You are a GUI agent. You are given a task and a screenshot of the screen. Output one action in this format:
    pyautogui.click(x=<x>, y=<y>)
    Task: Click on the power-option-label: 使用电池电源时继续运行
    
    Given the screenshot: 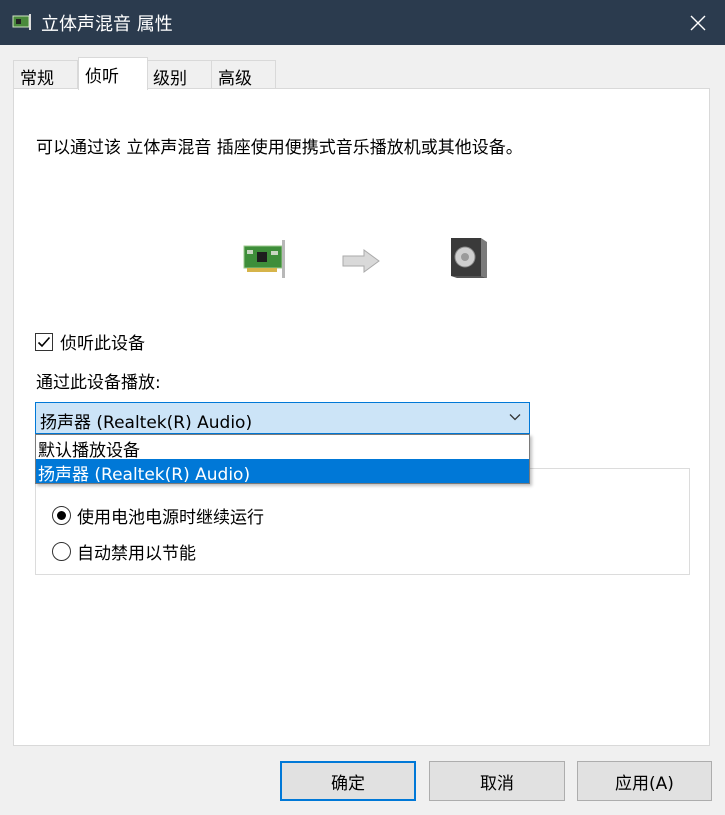 What is the action you would take?
    pyautogui.click(x=170, y=518)
    